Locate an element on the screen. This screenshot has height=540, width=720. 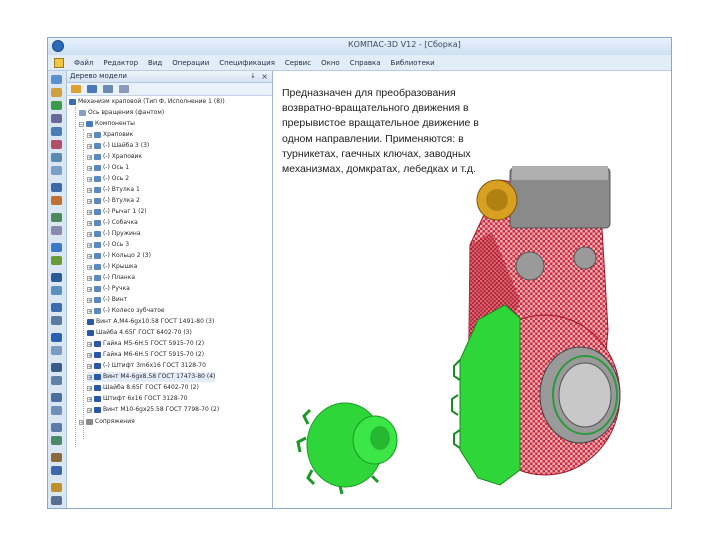
green-gear-teeth is located at coordinates (456, 404).